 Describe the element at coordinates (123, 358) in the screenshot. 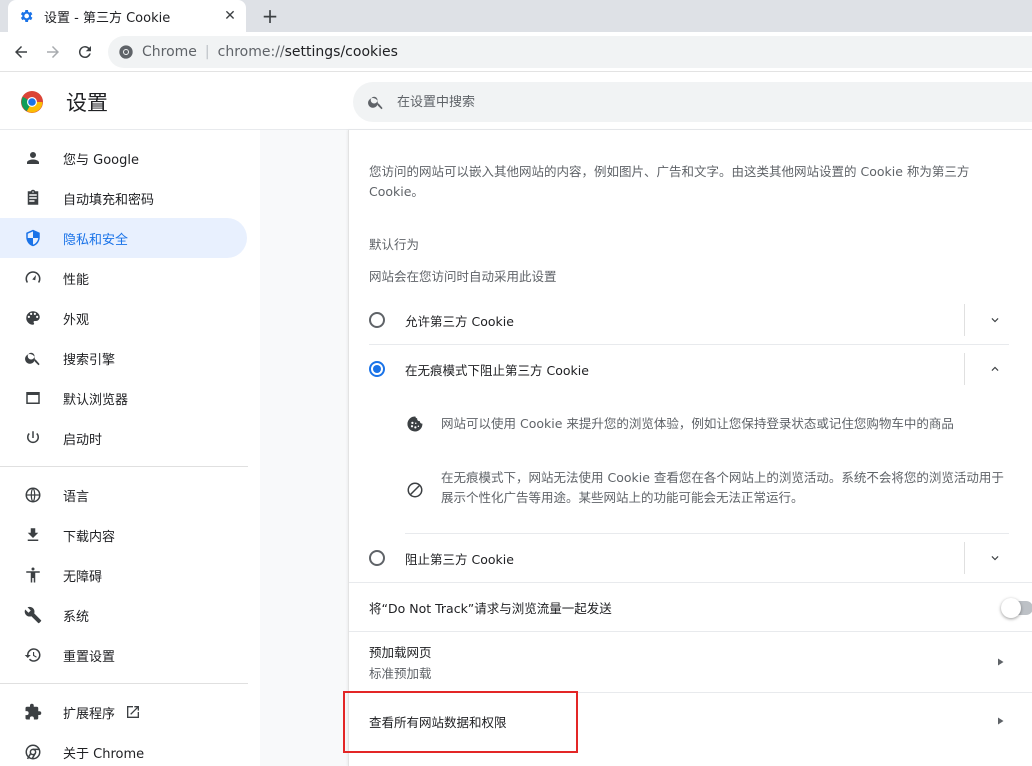

I see `sidebar-item-search-engine: 搜索引擎` at that location.